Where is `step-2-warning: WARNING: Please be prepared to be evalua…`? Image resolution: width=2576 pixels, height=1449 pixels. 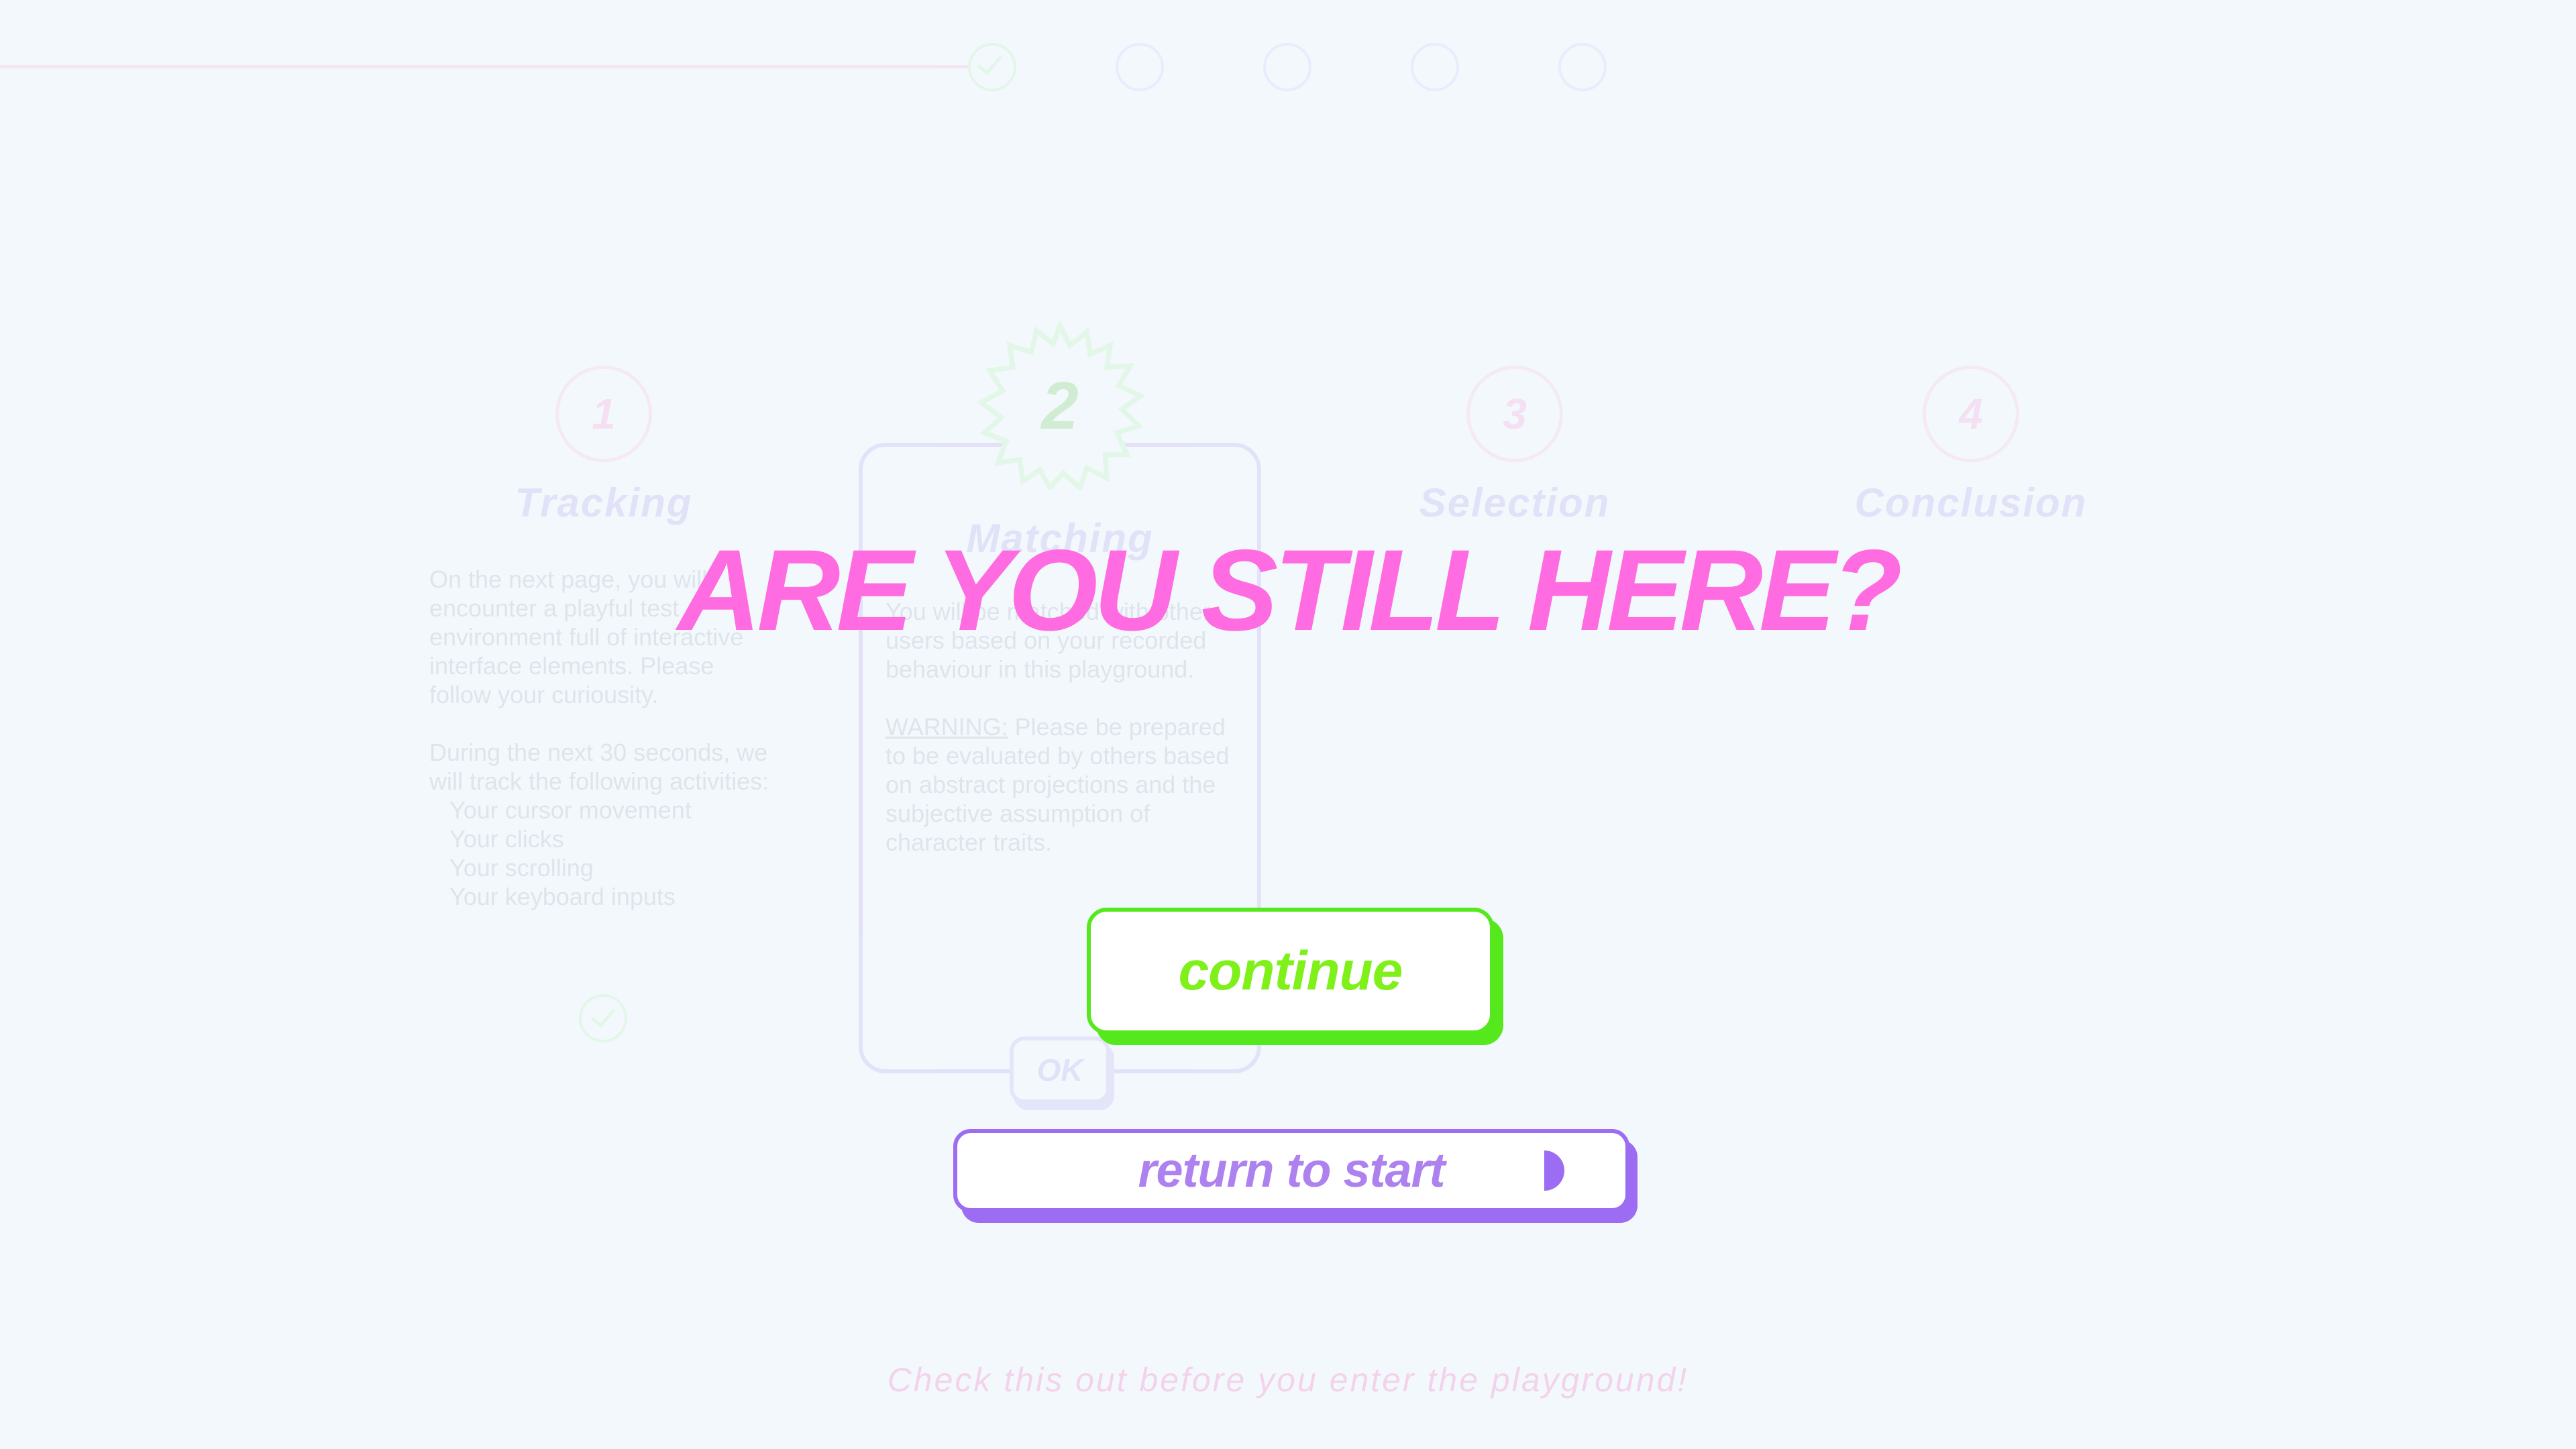
step-2-warning: WARNING: Please be prepared to be evalua… is located at coordinates (1063, 784).